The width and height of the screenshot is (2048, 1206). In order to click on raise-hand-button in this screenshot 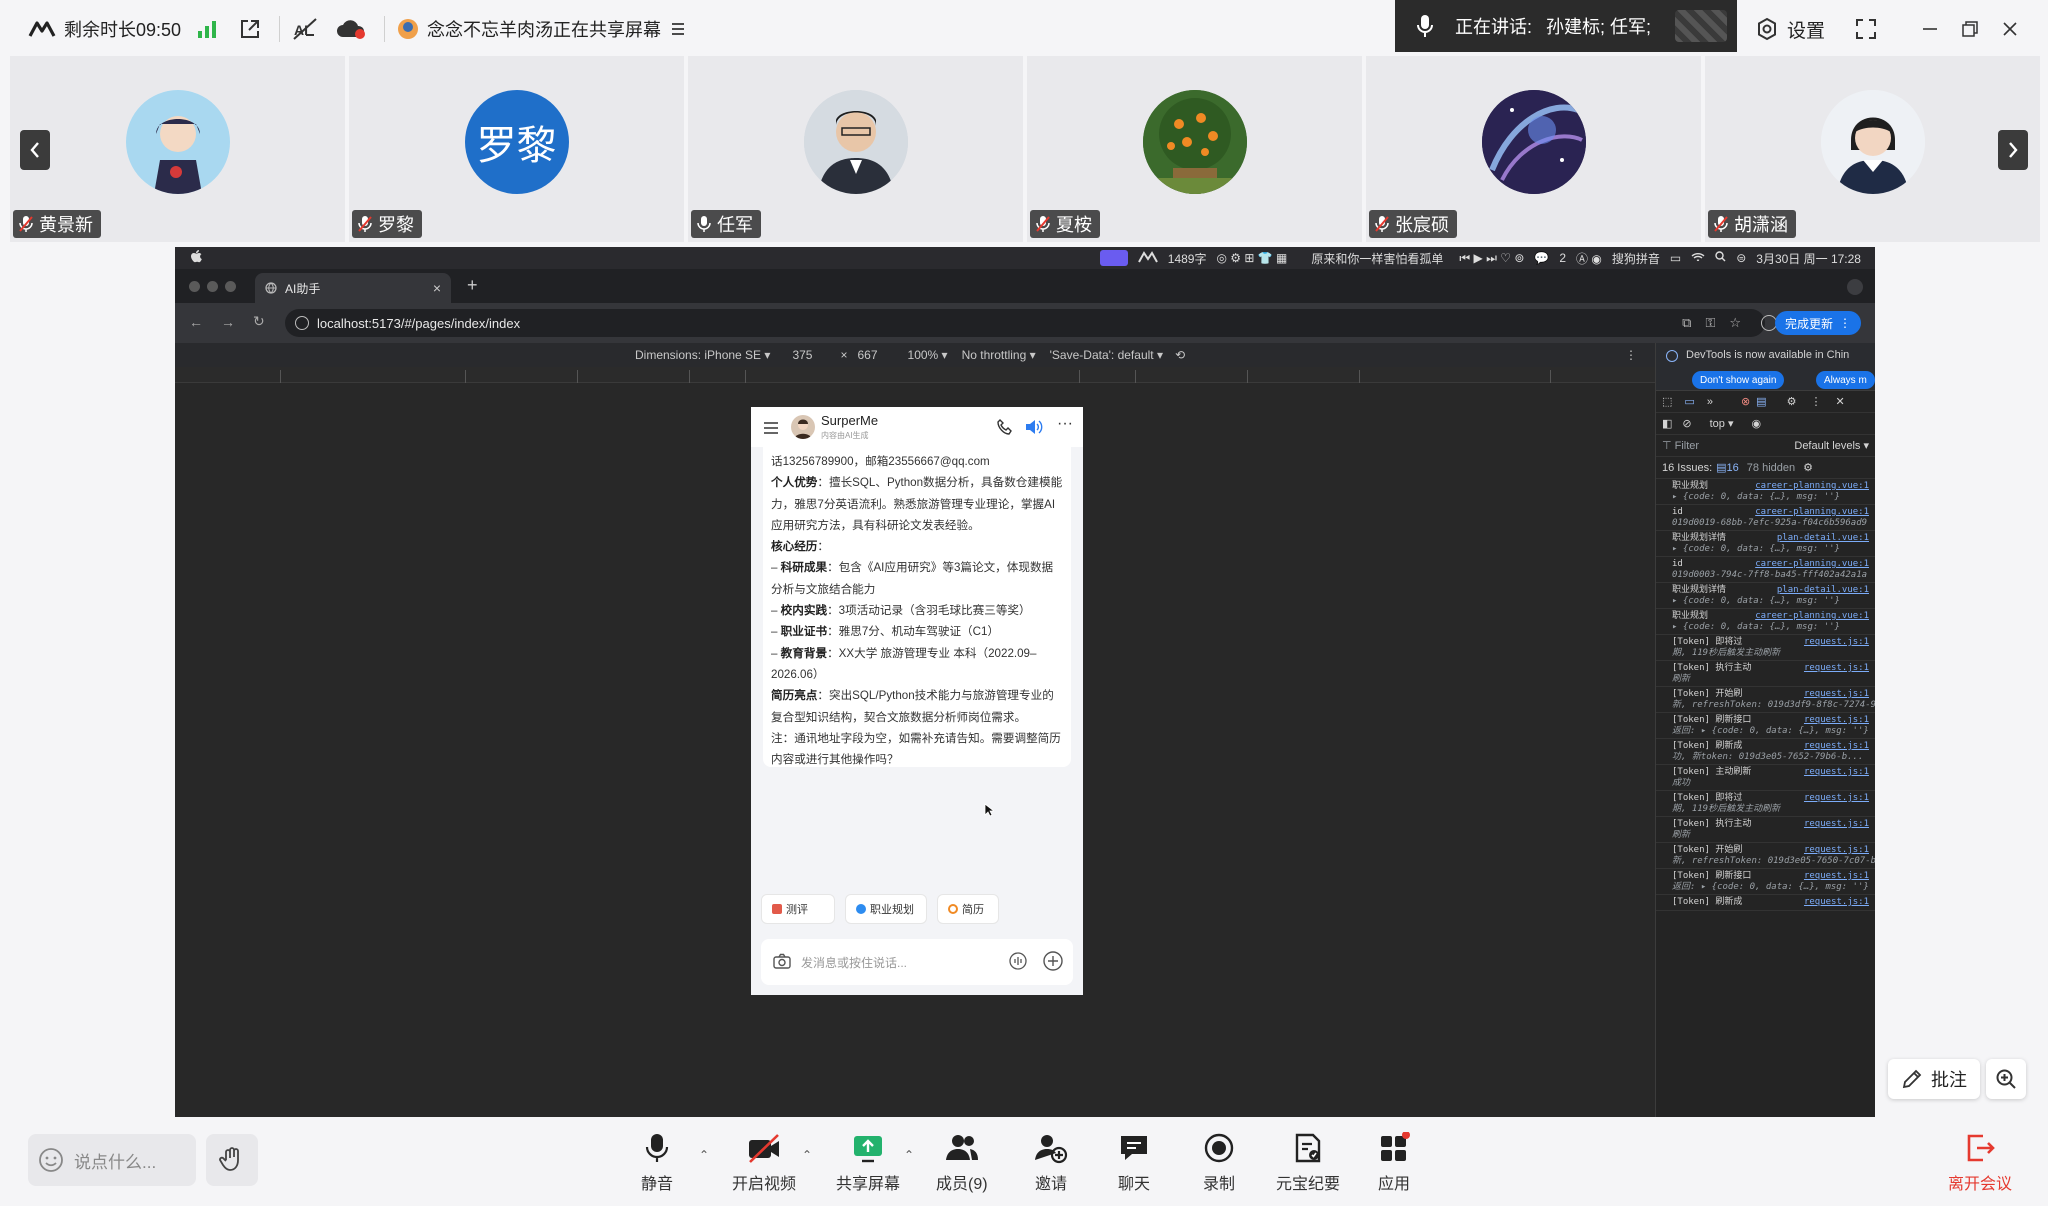, I will do `click(232, 1160)`.